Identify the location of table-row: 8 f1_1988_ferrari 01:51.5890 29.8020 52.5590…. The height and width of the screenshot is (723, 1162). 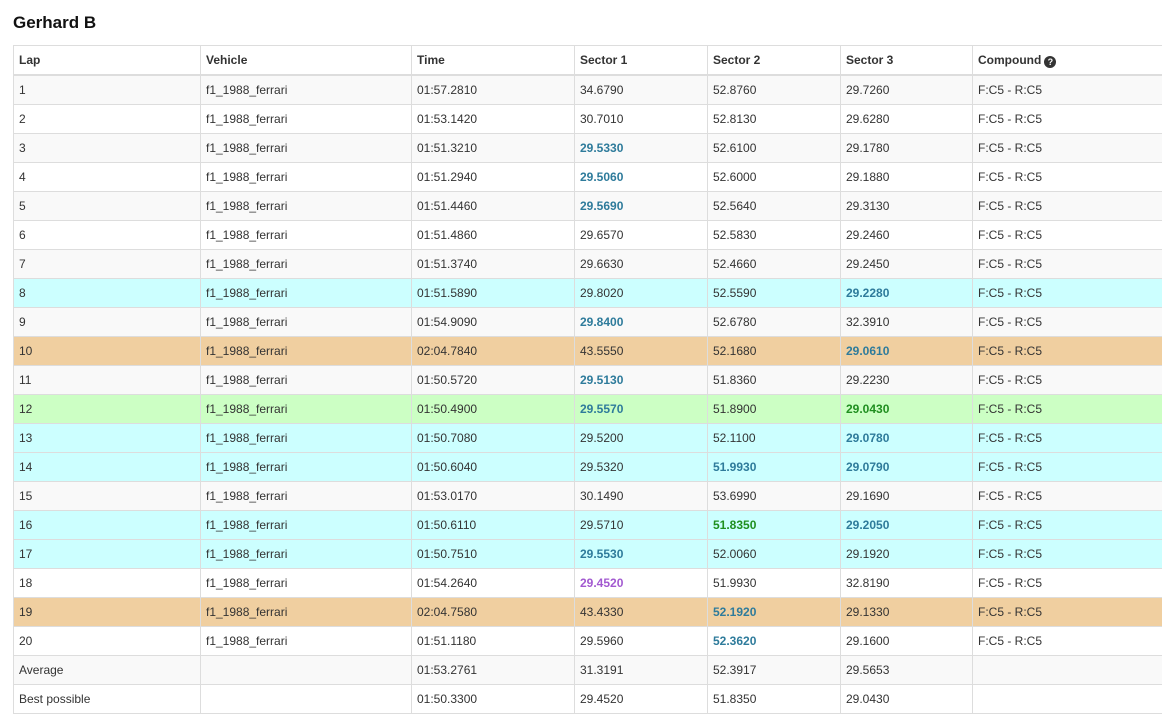
(587, 293).